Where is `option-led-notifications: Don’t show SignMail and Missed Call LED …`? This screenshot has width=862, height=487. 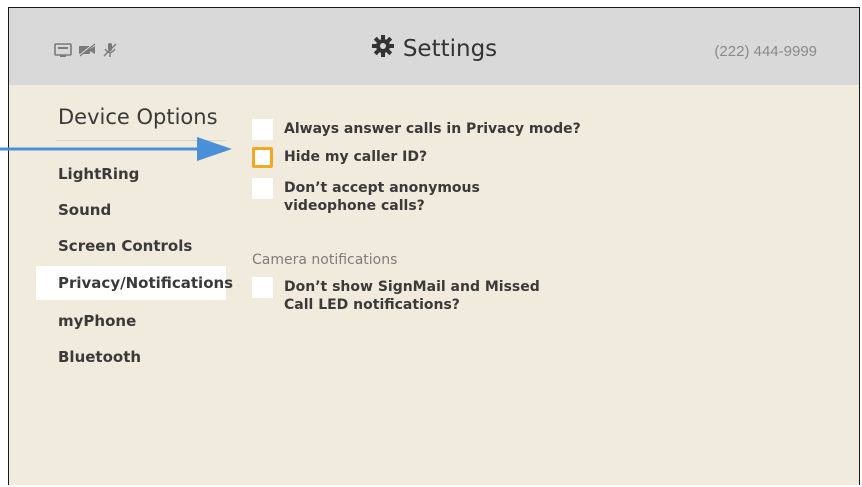
option-led-notifications: Don’t show SignMail and Missed Call LED … is located at coordinates (396, 295).